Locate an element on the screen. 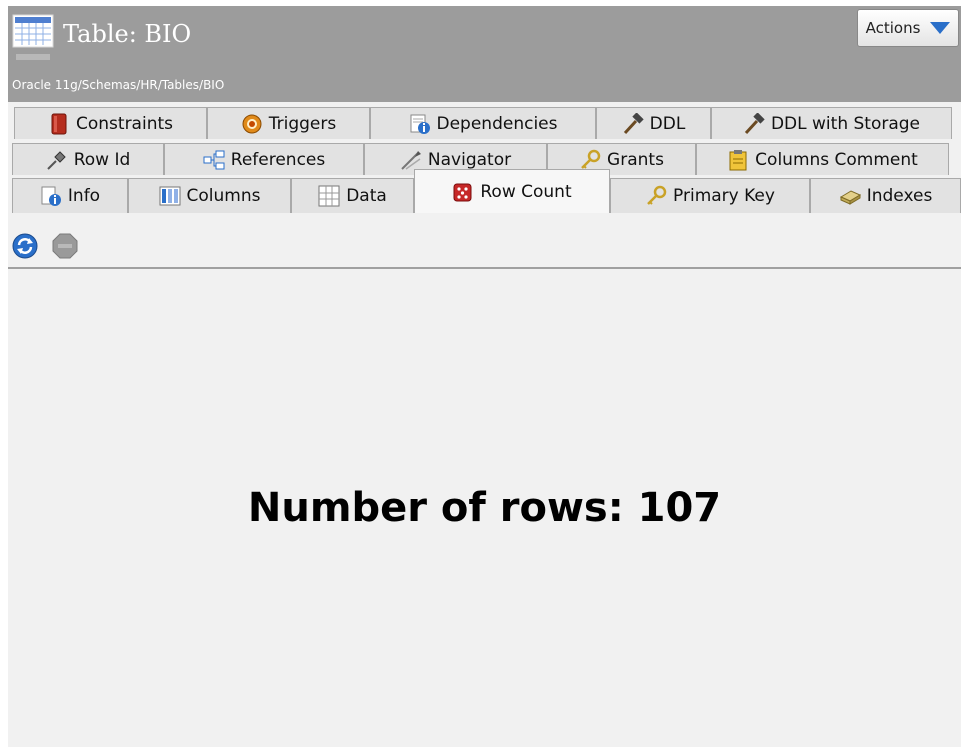 The height and width of the screenshot is (747, 961). triggers-icon is located at coordinates (252, 123).